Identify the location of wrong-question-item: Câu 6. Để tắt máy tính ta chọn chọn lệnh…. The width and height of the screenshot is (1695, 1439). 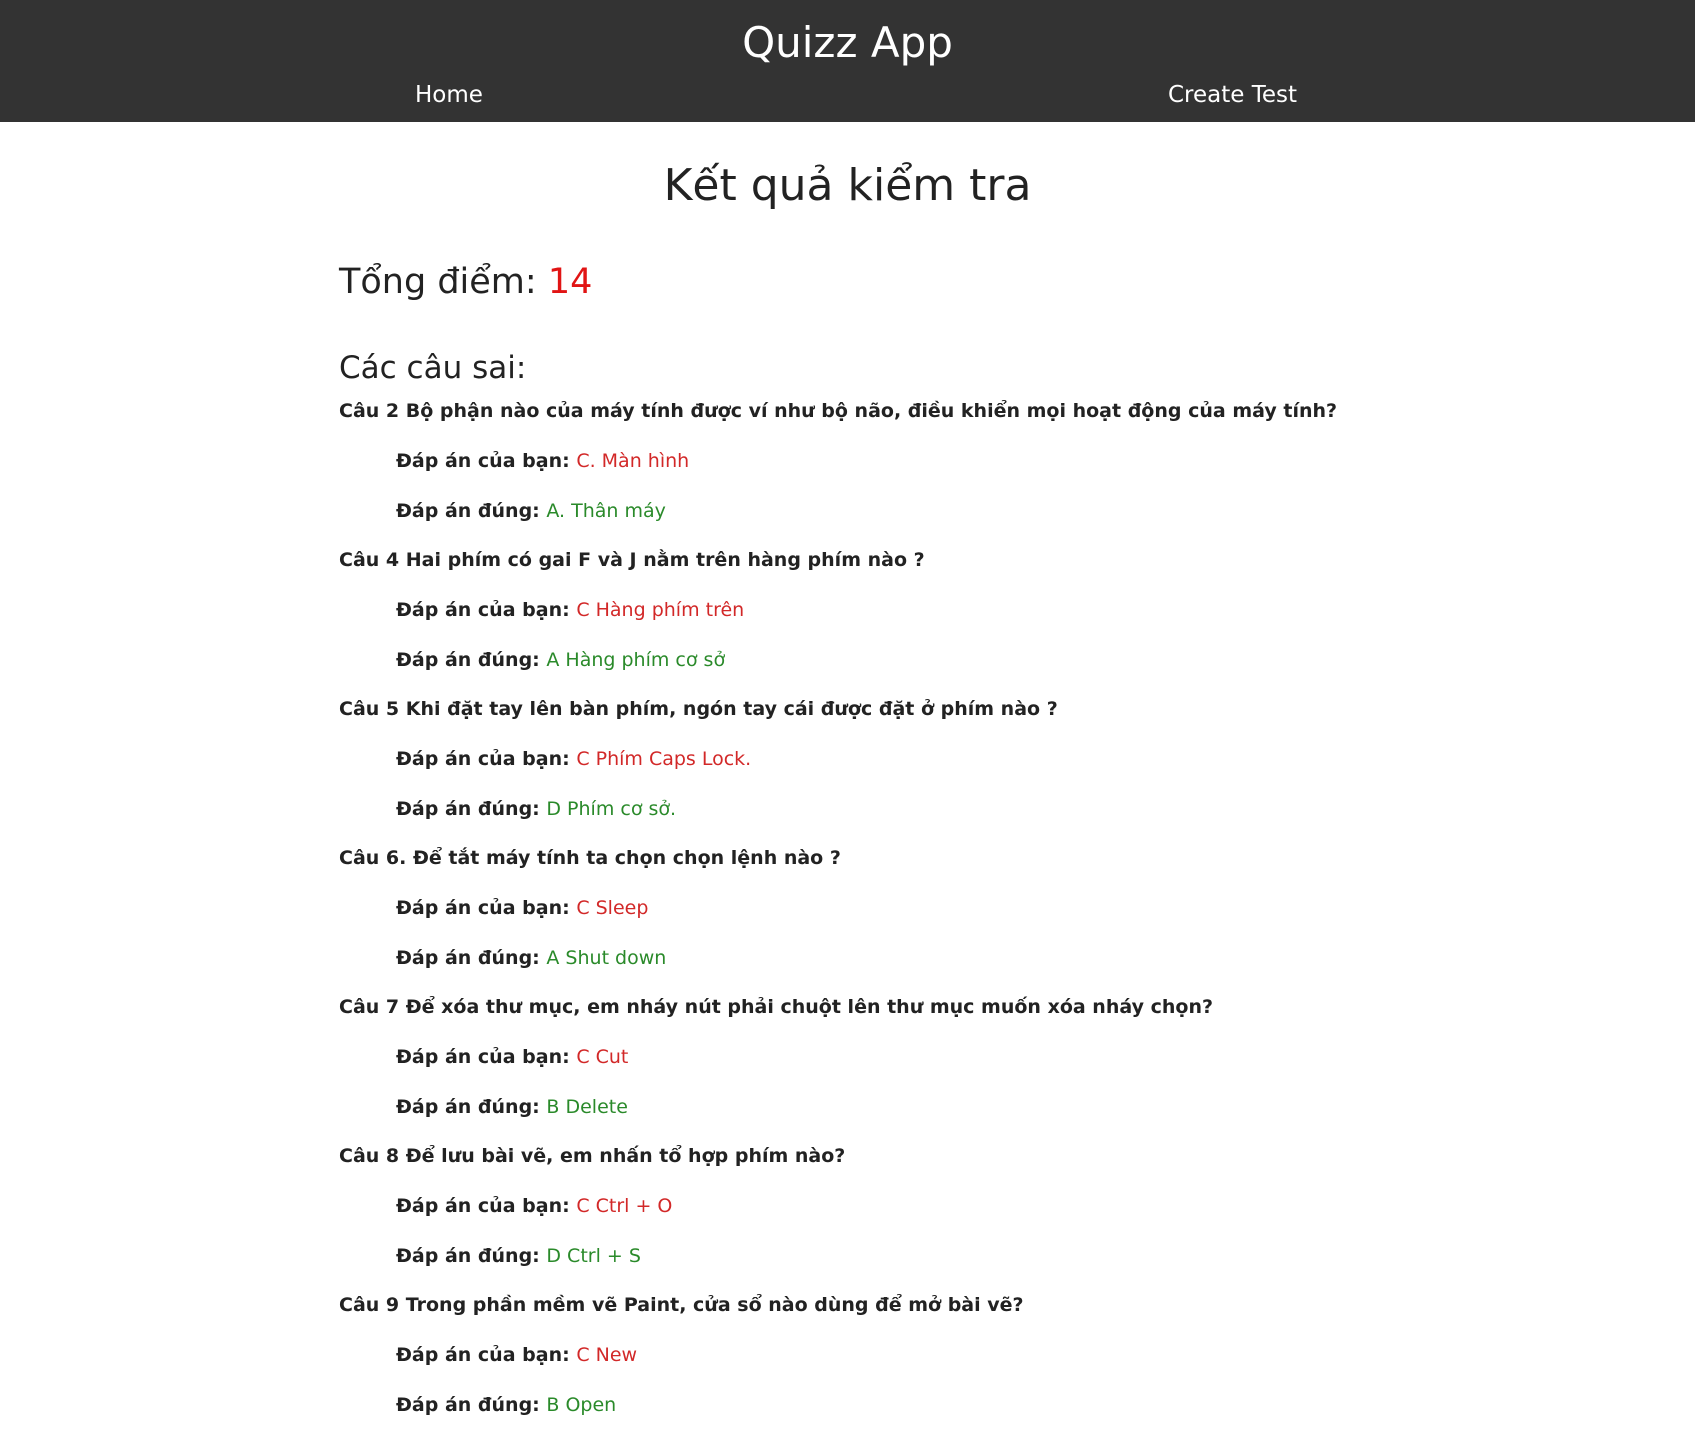
(989, 917).